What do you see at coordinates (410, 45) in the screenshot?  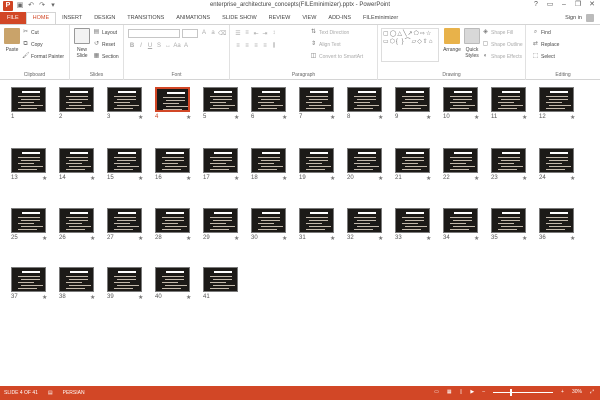 I see `shapes-gallery: ▢◯△╲↗⬠⇨☆▭⬡{ }⌒▱◇⇧⌂` at bounding box center [410, 45].